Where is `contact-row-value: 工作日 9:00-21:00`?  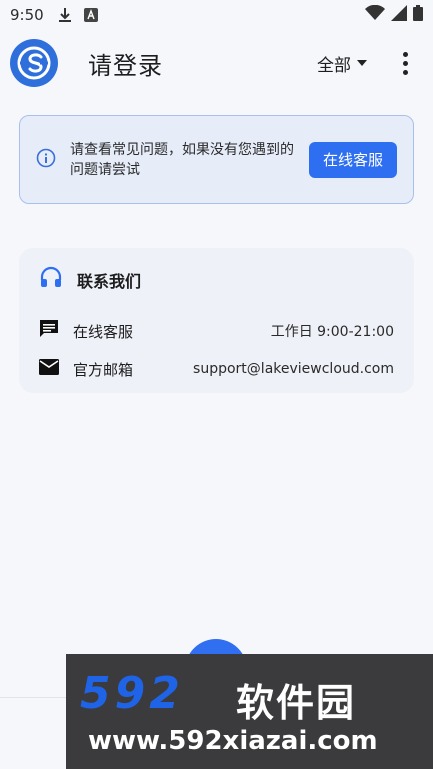 contact-row-value: 工作日 9:00-21:00 is located at coordinates (332, 332).